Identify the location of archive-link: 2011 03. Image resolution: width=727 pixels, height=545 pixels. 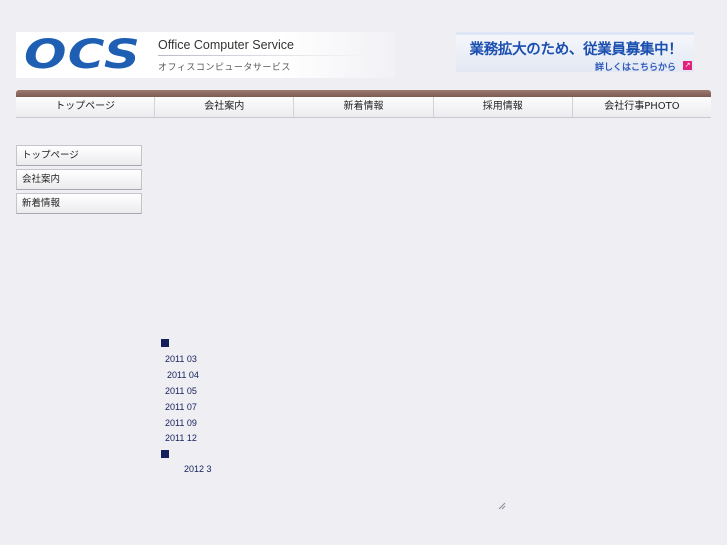
(181, 359).